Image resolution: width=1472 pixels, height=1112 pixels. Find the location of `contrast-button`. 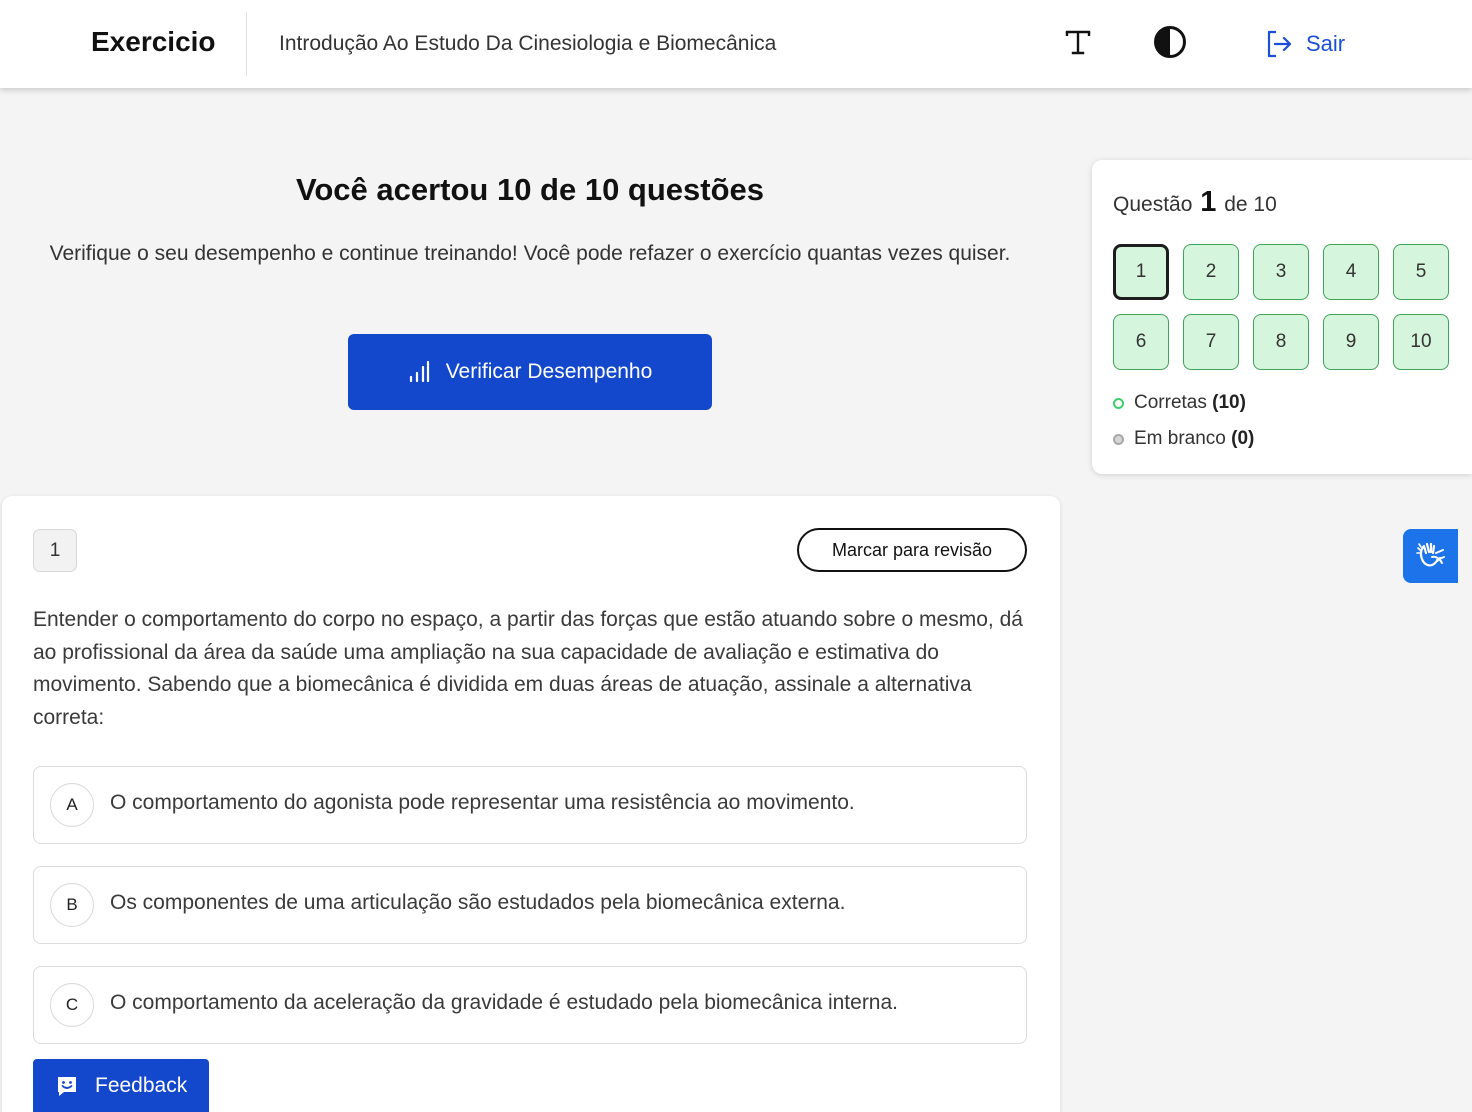

contrast-button is located at coordinates (1170, 42).